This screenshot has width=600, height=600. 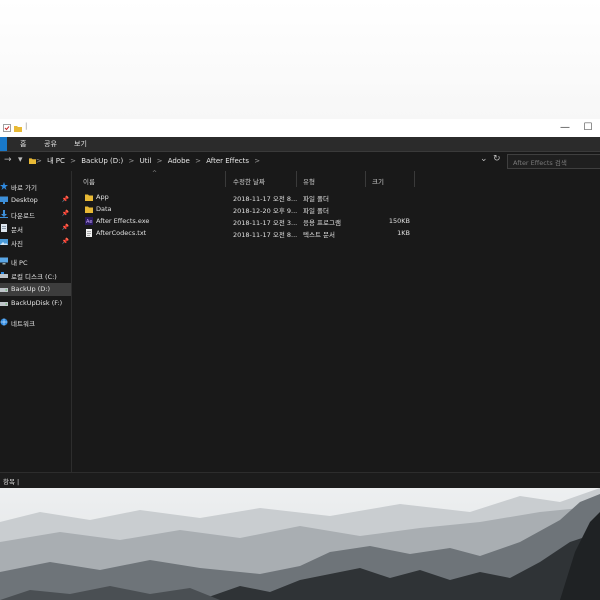 I want to click on maximize-button: ☐, so click(x=588, y=128).